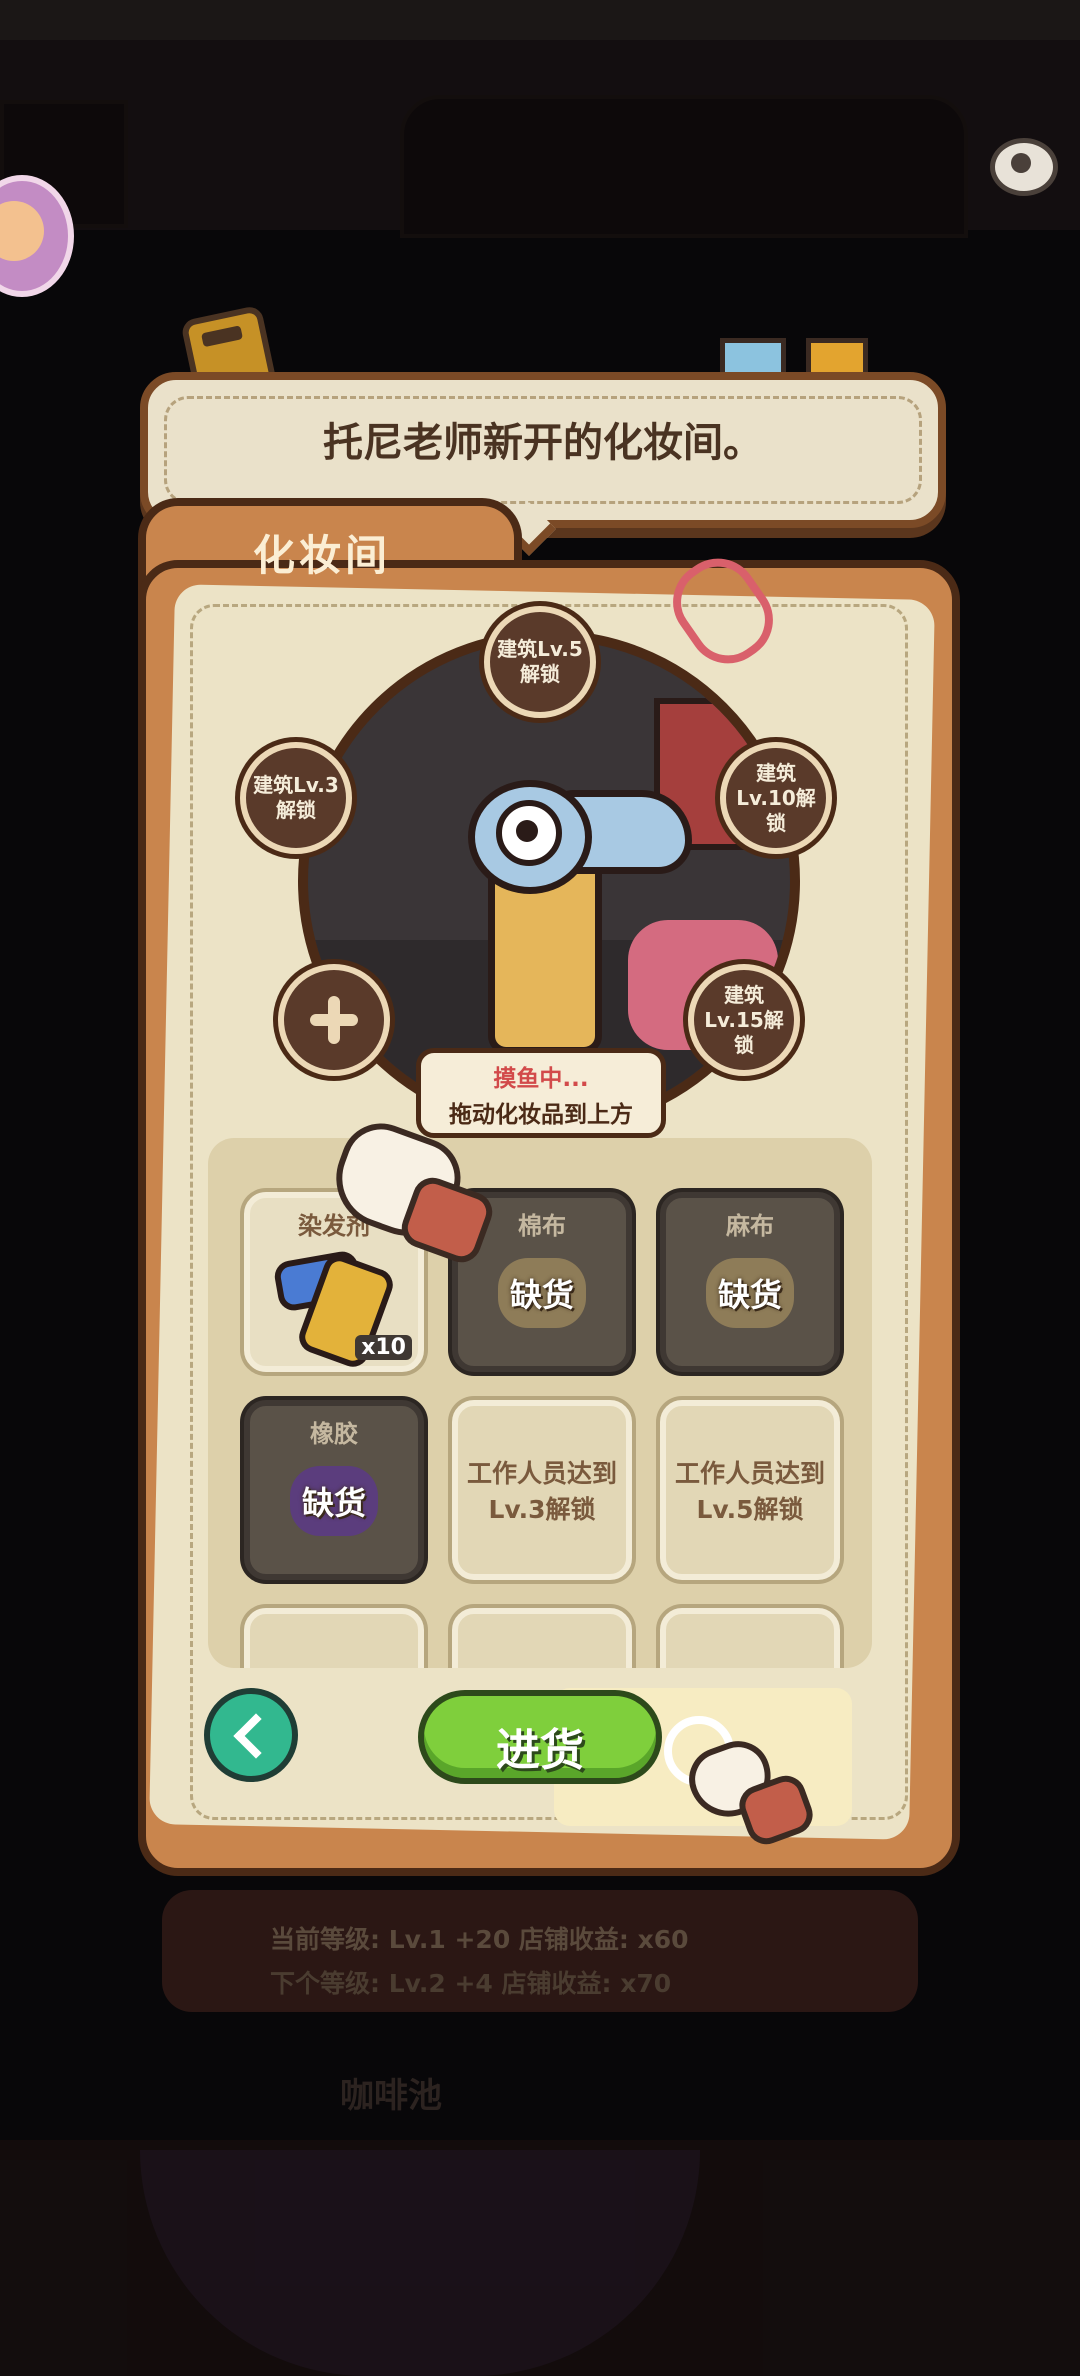 The width and height of the screenshot is (1080, 2376). I want to click on item-count: x10, so click(383, 1347).